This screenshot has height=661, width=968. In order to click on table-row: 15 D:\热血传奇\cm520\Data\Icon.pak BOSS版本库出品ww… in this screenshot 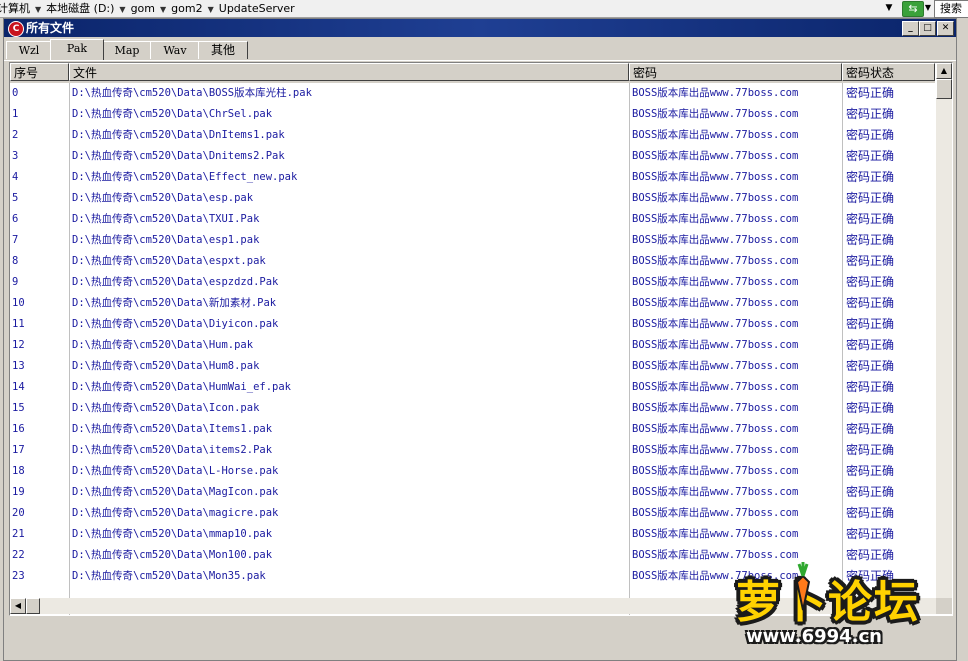, I will do `click(472, 408)`.